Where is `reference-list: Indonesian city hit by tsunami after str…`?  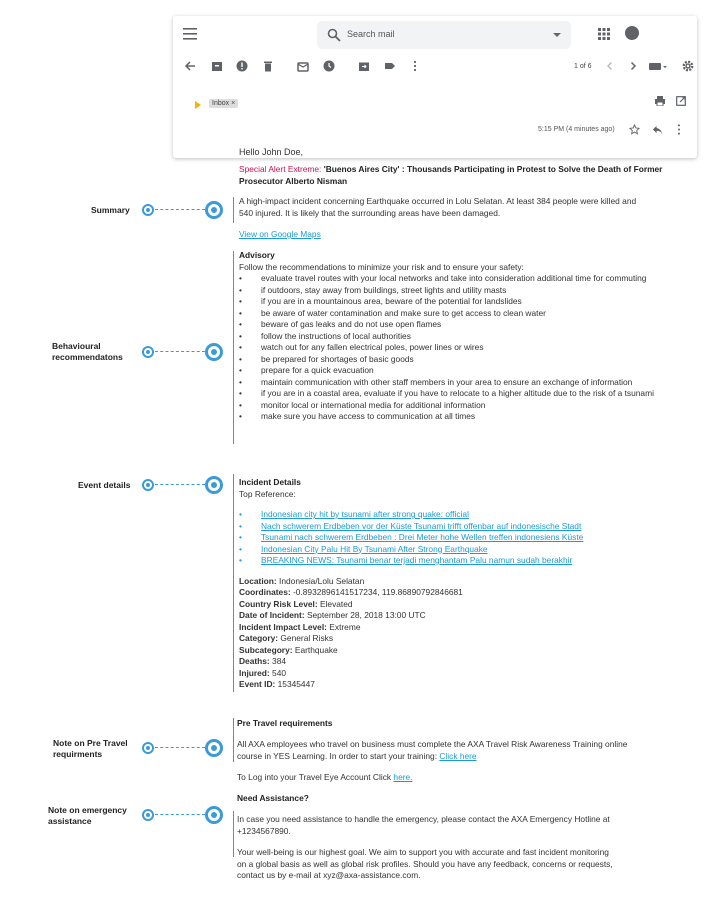 reference-list: Indonesian city hit by tsunami after str… is located at coordinates (454, 538).